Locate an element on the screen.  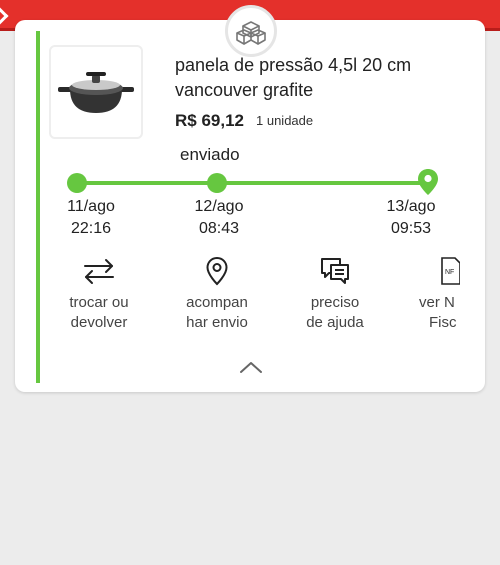
chevron-left-icon is located at coordinates (4, 16).